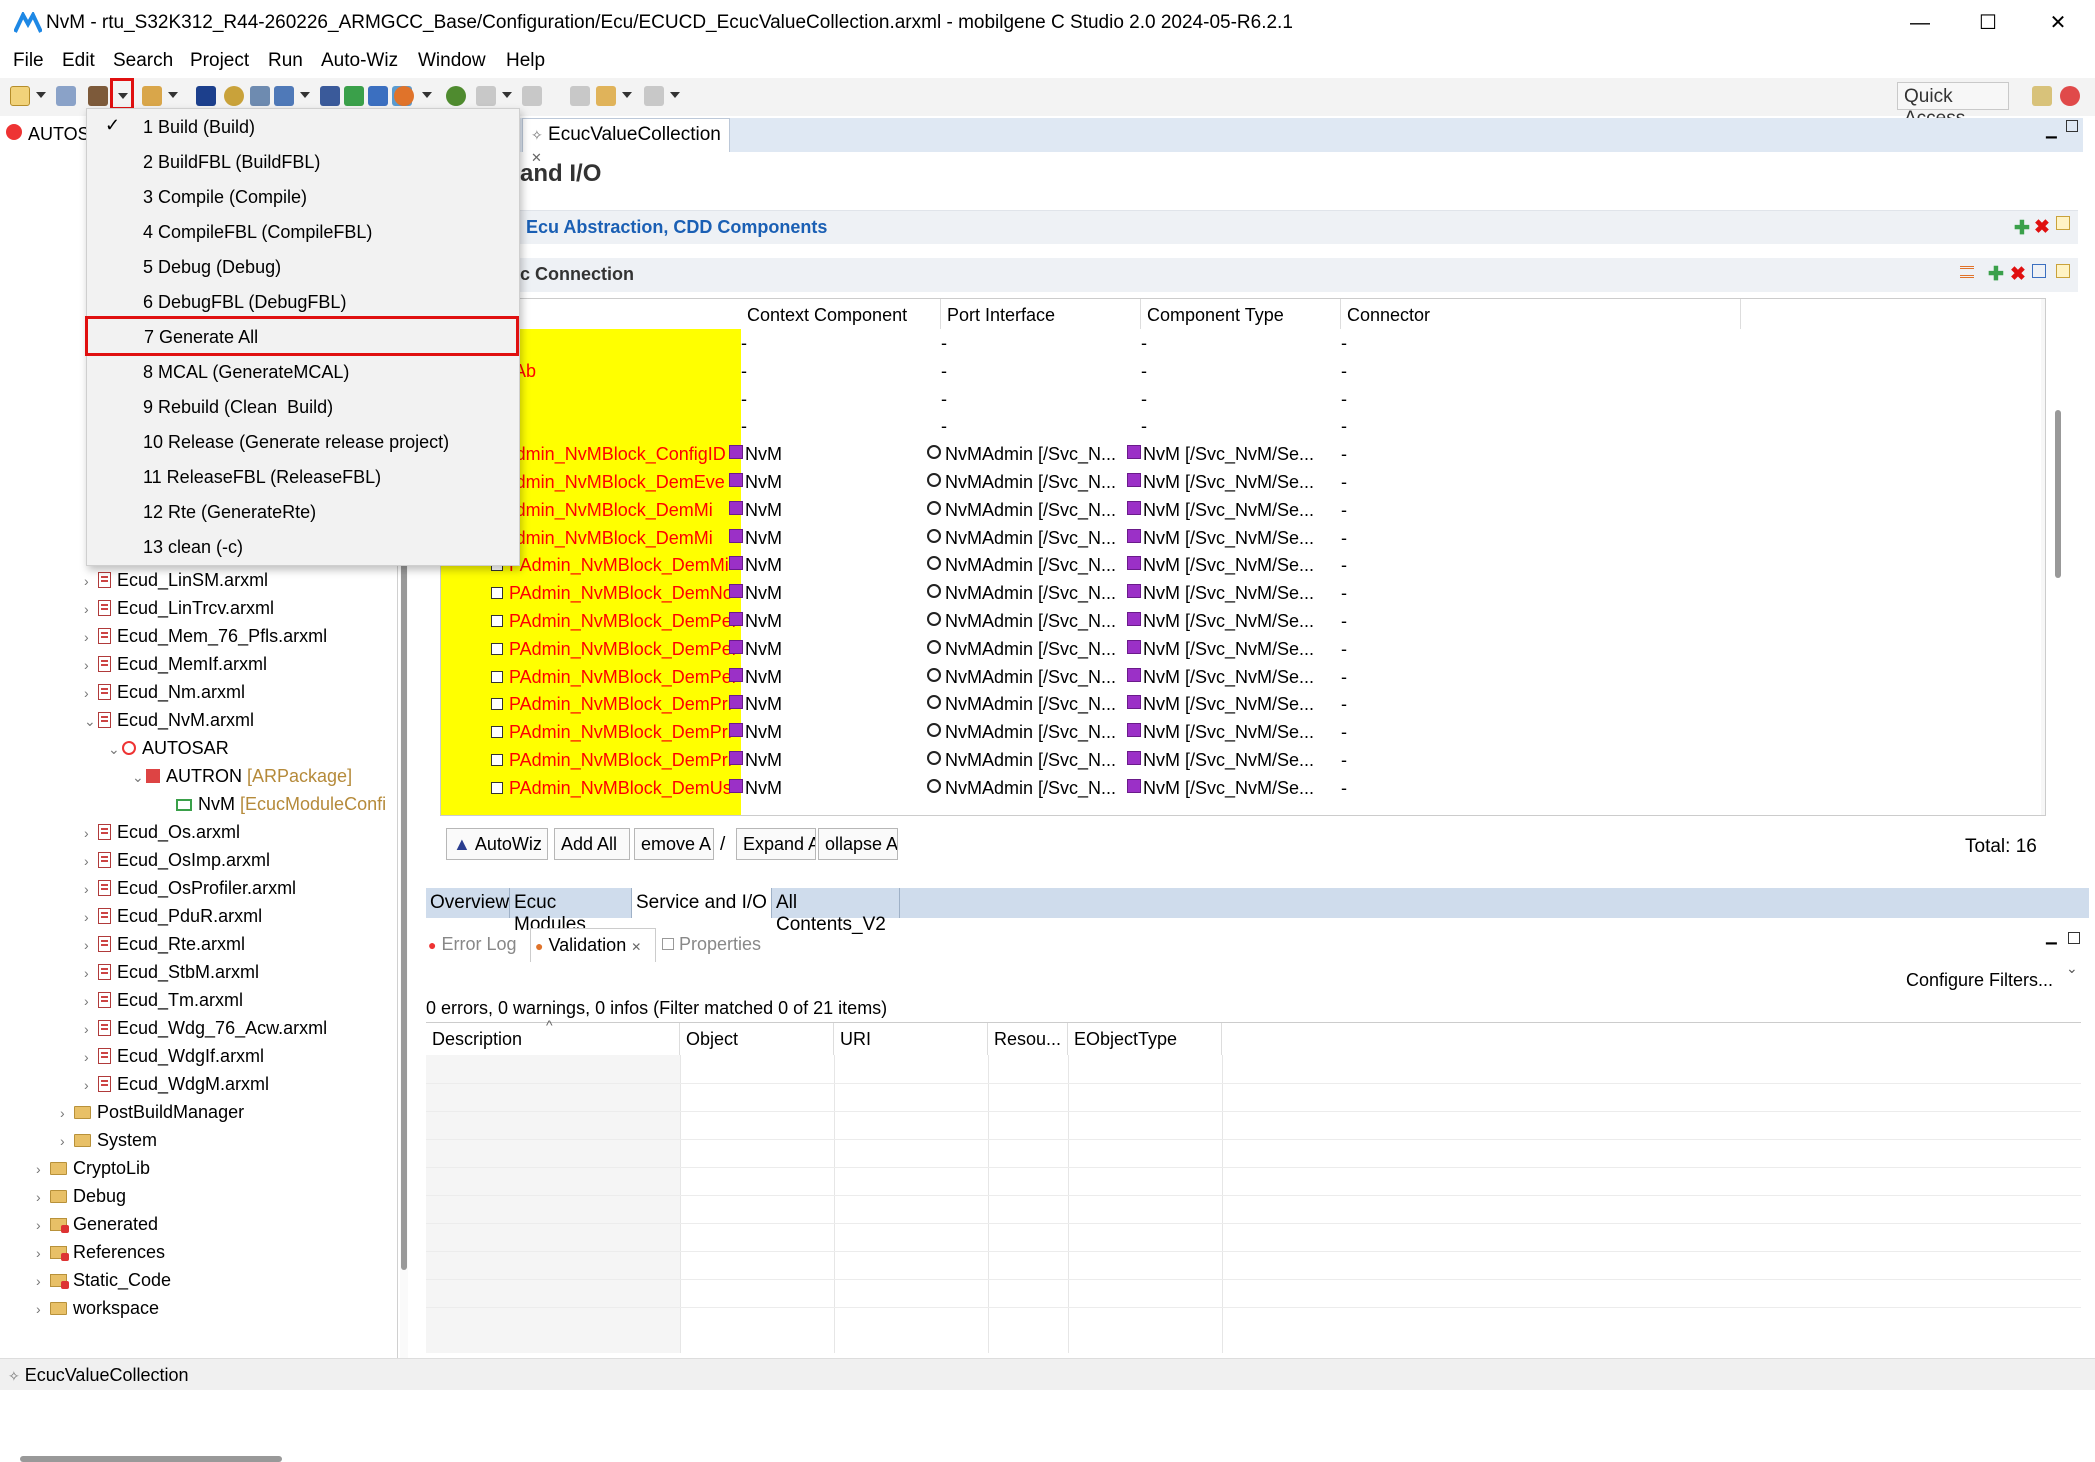 The height and width of the screenshot is (1462, 2095). I want to click on tree-item: › Ecud_Nm.arxml, so click(164, 692).